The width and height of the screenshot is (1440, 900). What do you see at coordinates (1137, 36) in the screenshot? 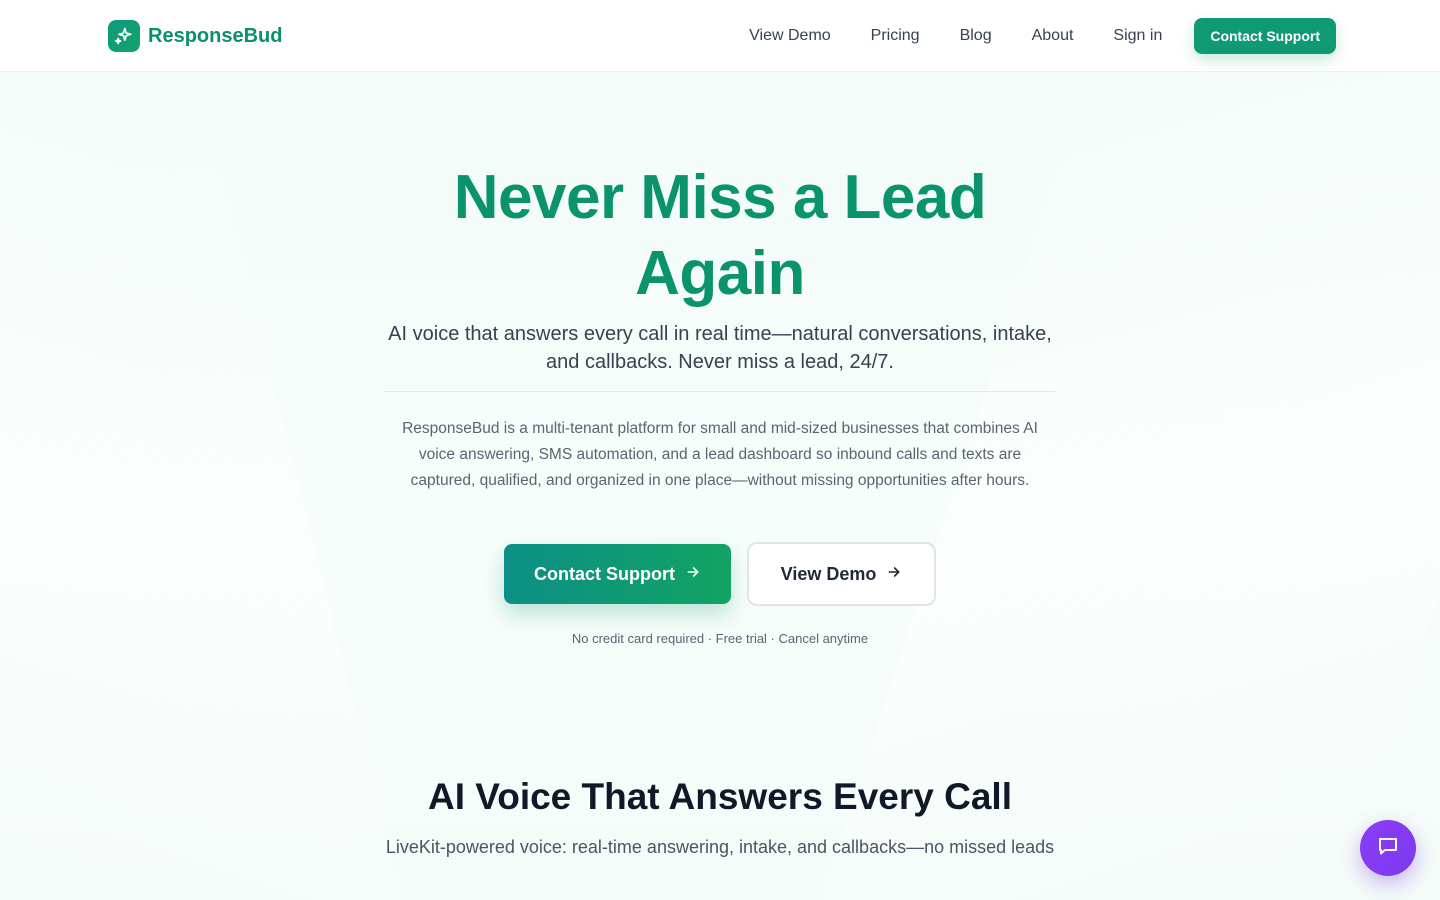
I see `nav-sign-in: Sign in` at bounding box center [1137, 36].